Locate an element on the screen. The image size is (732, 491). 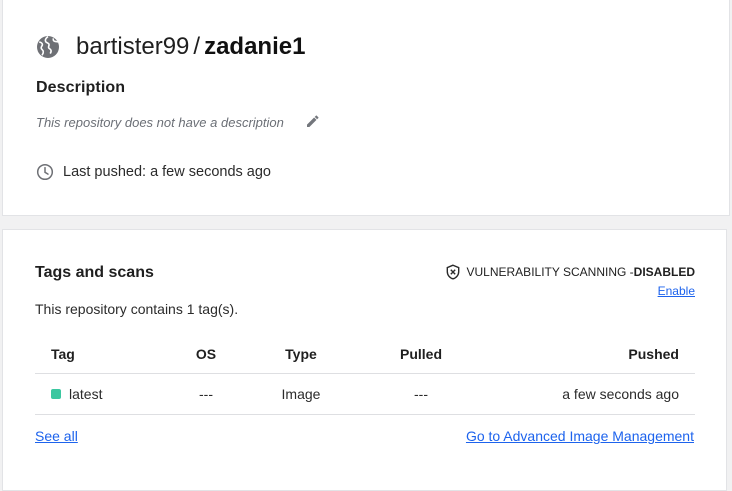
repo-title: bartister99 / zadanie1 is located at coordinates (170, 47).